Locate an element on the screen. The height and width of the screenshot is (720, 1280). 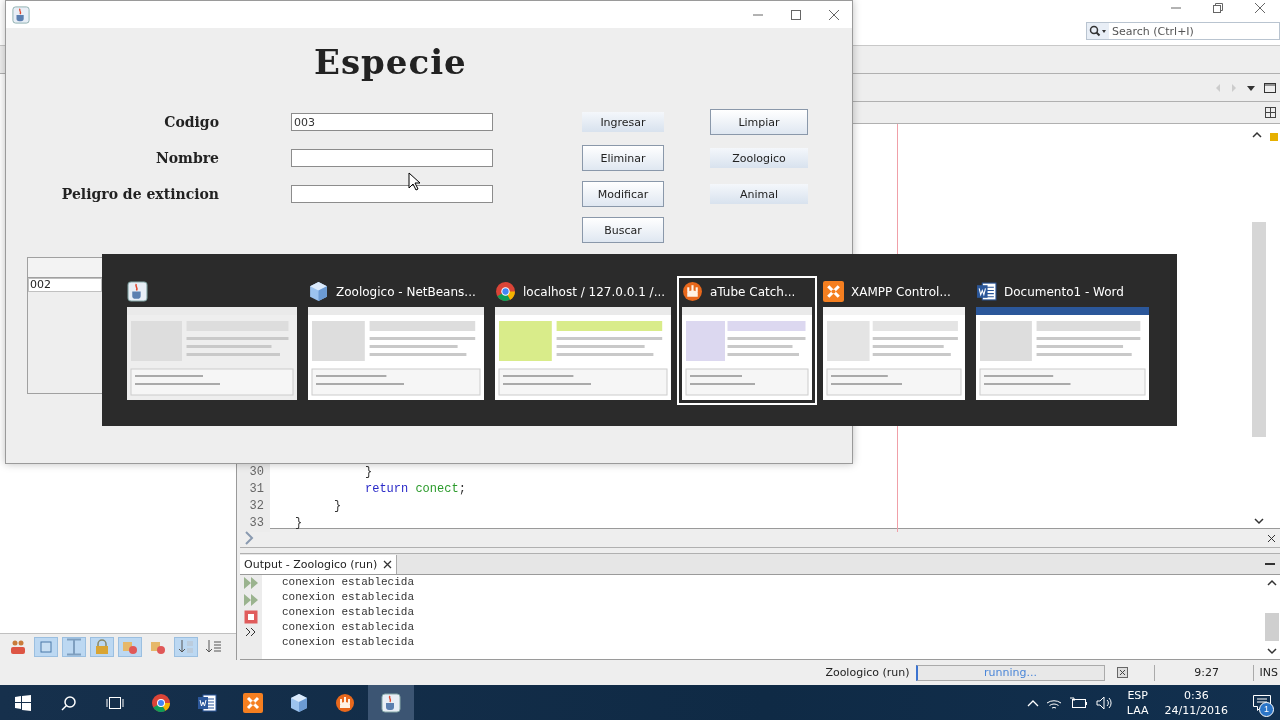
taskbar-app is located at coordinates (391, 702).